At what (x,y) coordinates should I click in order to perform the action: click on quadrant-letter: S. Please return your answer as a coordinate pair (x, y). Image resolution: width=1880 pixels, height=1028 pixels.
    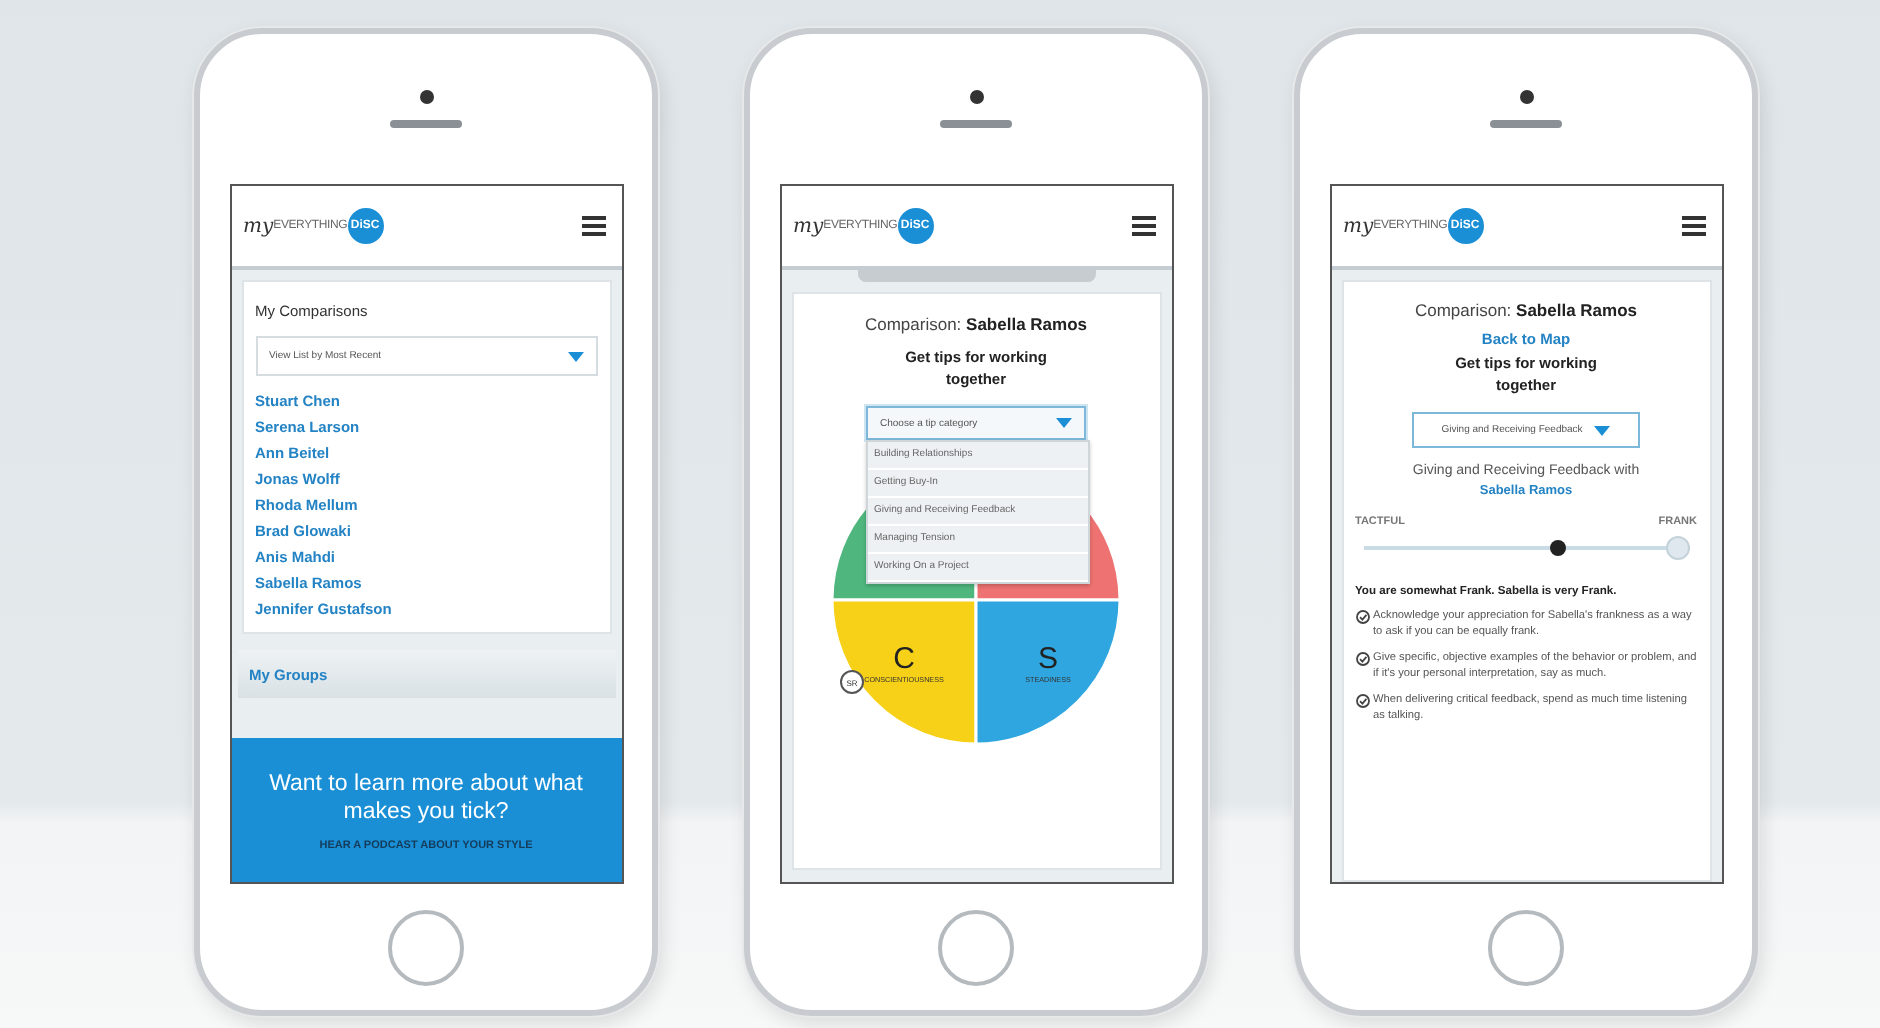
    Looking at the image, I should click on (1048, 659).